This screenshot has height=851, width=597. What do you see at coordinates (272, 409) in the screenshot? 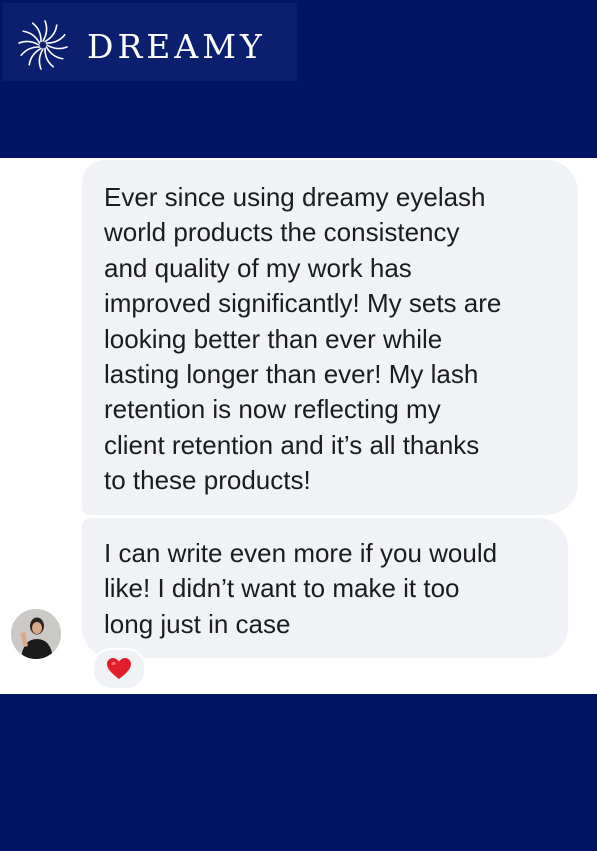
I see `message-line: retention is now reflecting my` at bounding box center [272, 409].